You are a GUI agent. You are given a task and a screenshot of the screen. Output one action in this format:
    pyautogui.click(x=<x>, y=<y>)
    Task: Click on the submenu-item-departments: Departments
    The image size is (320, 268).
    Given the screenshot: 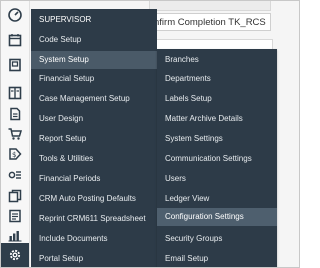 What is the action you would take?
    pyautogui.click(x=217, y=79)
    